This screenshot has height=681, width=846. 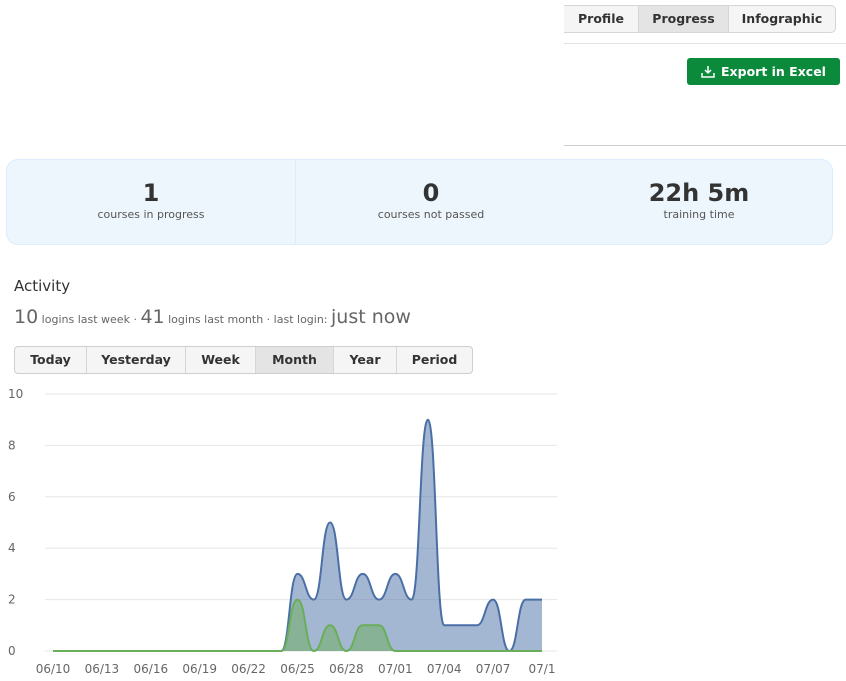 What do you see at coordinates (199, 669) in the screenshot?
I see `x-tick-label: 06/19` at bounding box center [199, 669].